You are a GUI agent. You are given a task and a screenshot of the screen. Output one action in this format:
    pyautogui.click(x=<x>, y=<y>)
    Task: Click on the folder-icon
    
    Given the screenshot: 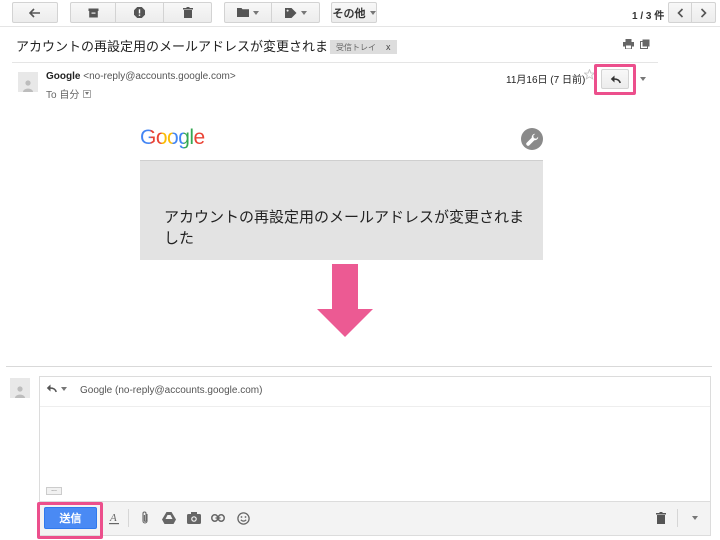 What is the action you would take?
    pyautogui.click(x=243, y=12)
    